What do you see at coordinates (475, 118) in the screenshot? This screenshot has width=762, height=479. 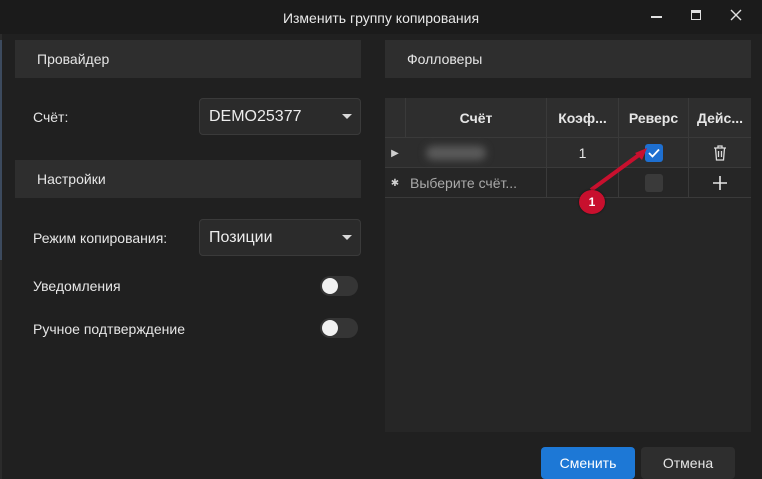 I see `column-header-account: Счёт` at bounding box center [475, 118].